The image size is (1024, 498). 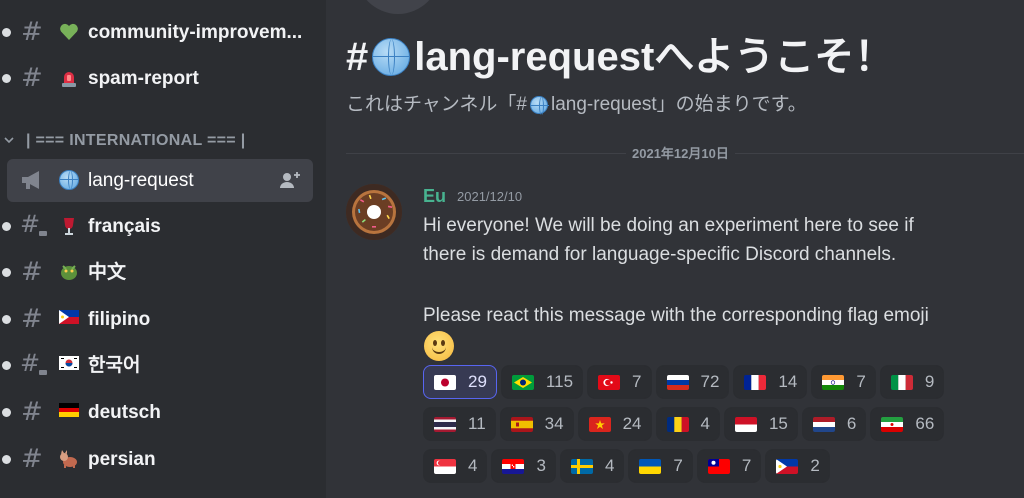 I want to click on flag-ro-icon, so click(x=677, y=424).